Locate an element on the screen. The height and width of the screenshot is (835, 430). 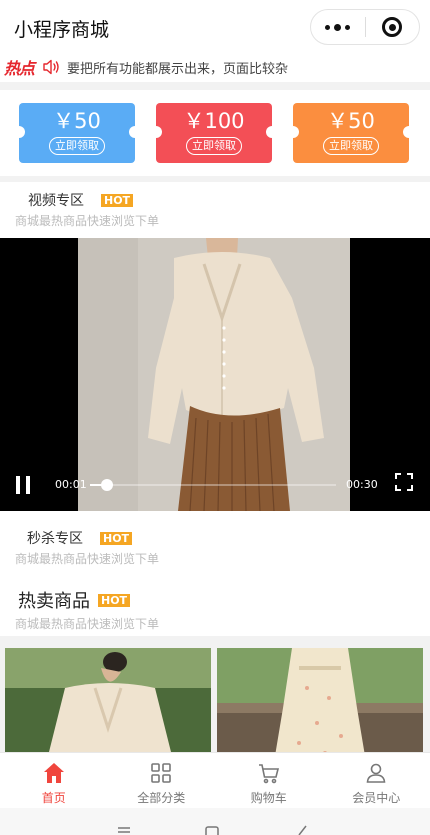
tab-label: 购物车 is located at coordinates (268, 798).